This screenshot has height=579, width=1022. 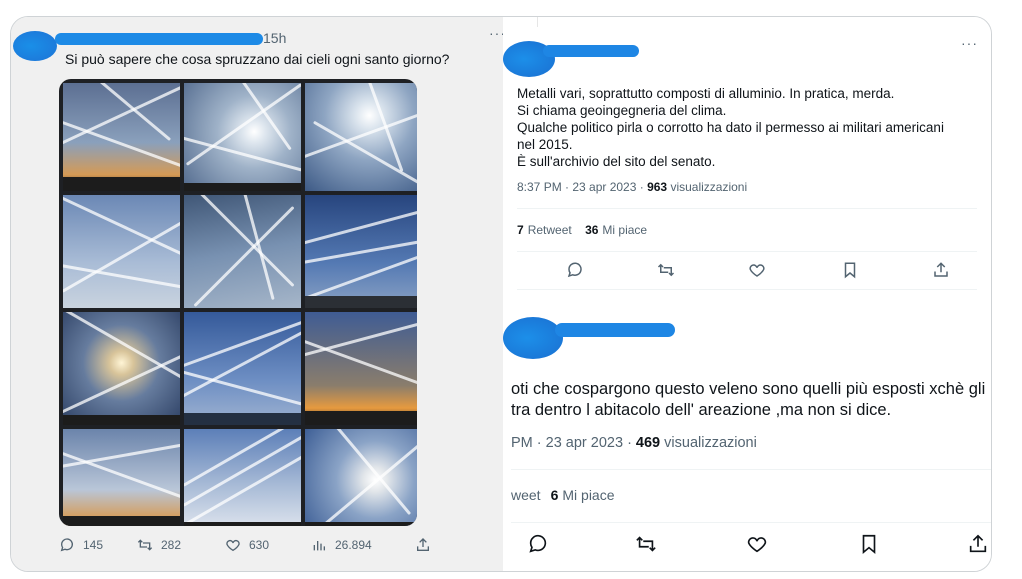 What do you see at coordinates (648, 443) in the screenshot?
I see `views-count: 469` at bounding box center [648, 443].